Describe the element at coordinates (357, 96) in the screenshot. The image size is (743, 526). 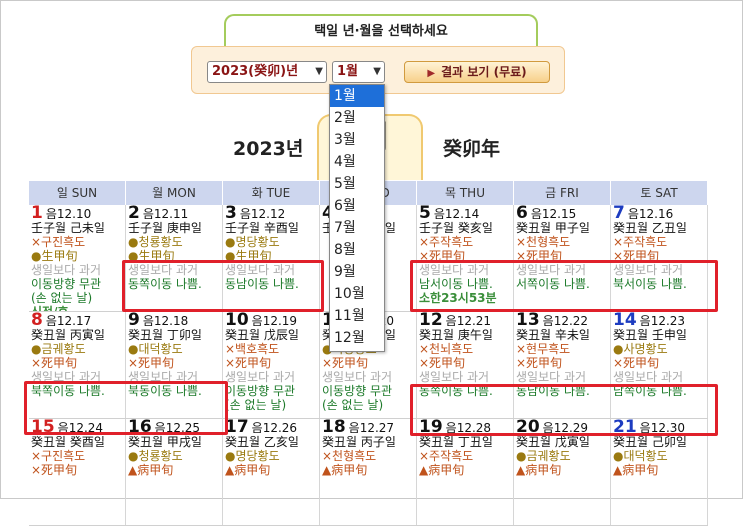
I see `month-option: 1월` at that location.